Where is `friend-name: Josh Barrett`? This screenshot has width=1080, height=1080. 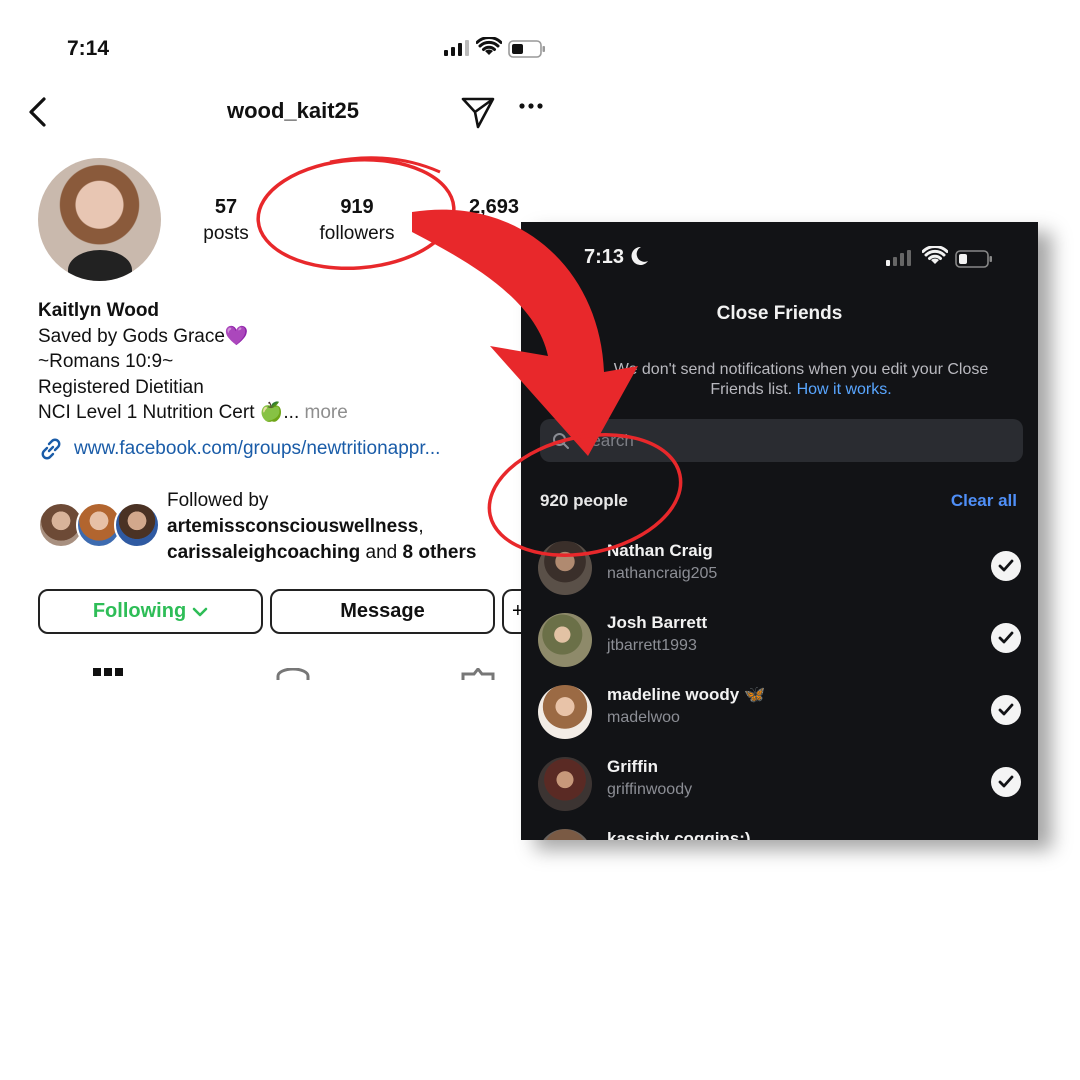
friend-name: Josh Barrett is located at coordinates (657, 622).